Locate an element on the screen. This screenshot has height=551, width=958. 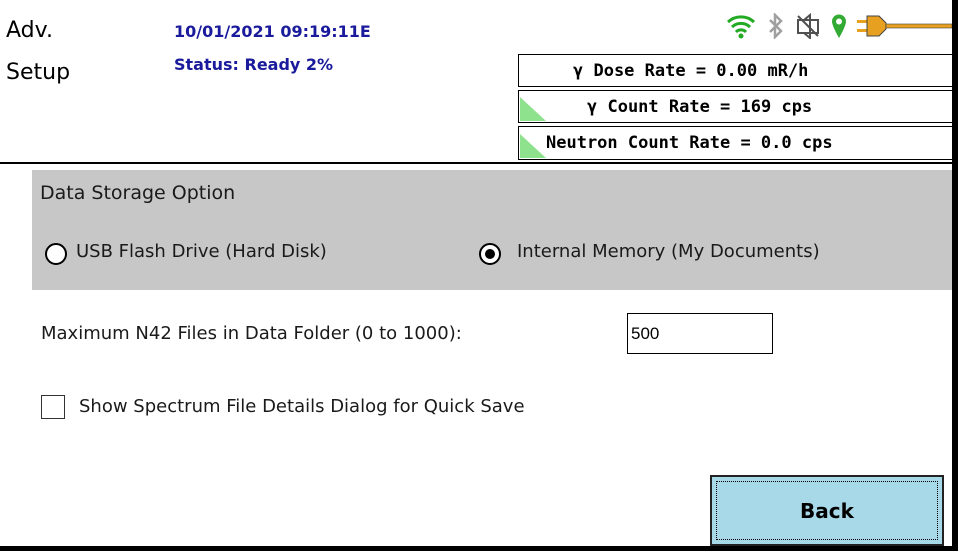
neutron-count-rate-text: Neutron Count Rate = 0.0 cps is located at coordinates (689, 143).